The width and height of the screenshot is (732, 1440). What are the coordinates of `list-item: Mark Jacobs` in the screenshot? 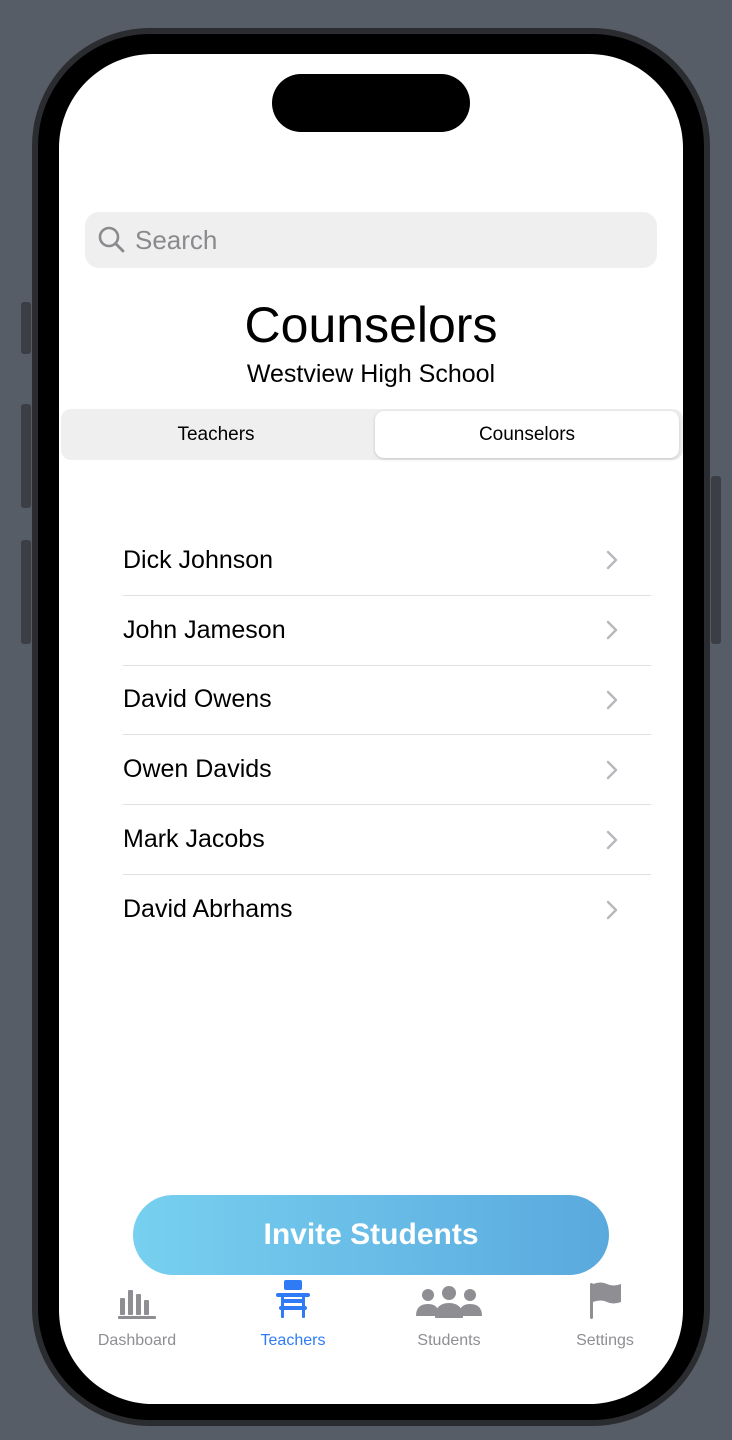 It's located at (387, 840).